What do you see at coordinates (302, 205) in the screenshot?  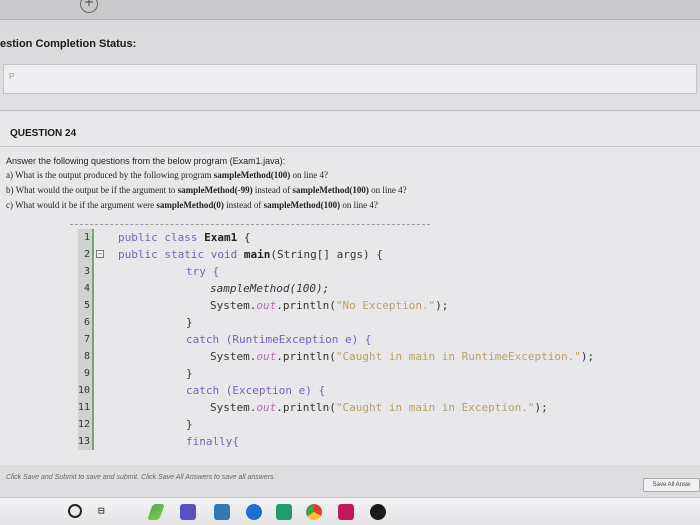 I see `part-c-method2: sampleMethod(100)` at bounding box center [302, 205].